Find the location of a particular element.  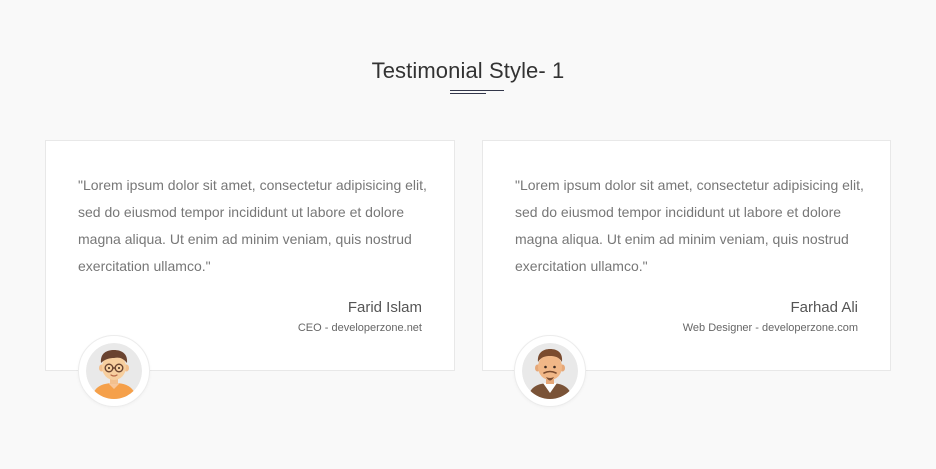

avatar-man-beard-icon is located at coordinates (550, 371).